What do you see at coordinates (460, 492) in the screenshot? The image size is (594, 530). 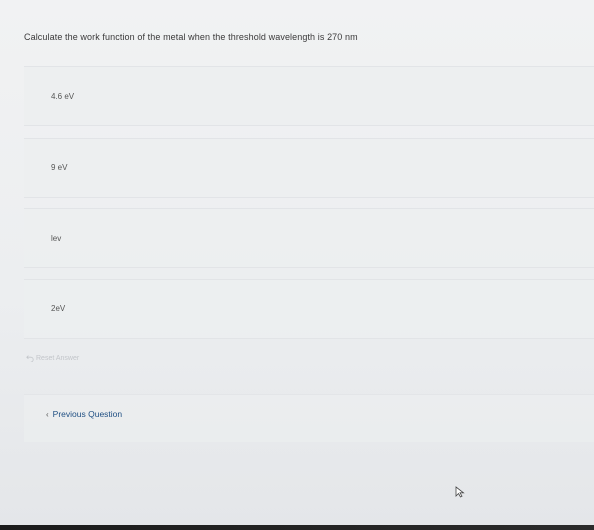 I see `mouse-cursor-icon` at bounding box center [460, 492].